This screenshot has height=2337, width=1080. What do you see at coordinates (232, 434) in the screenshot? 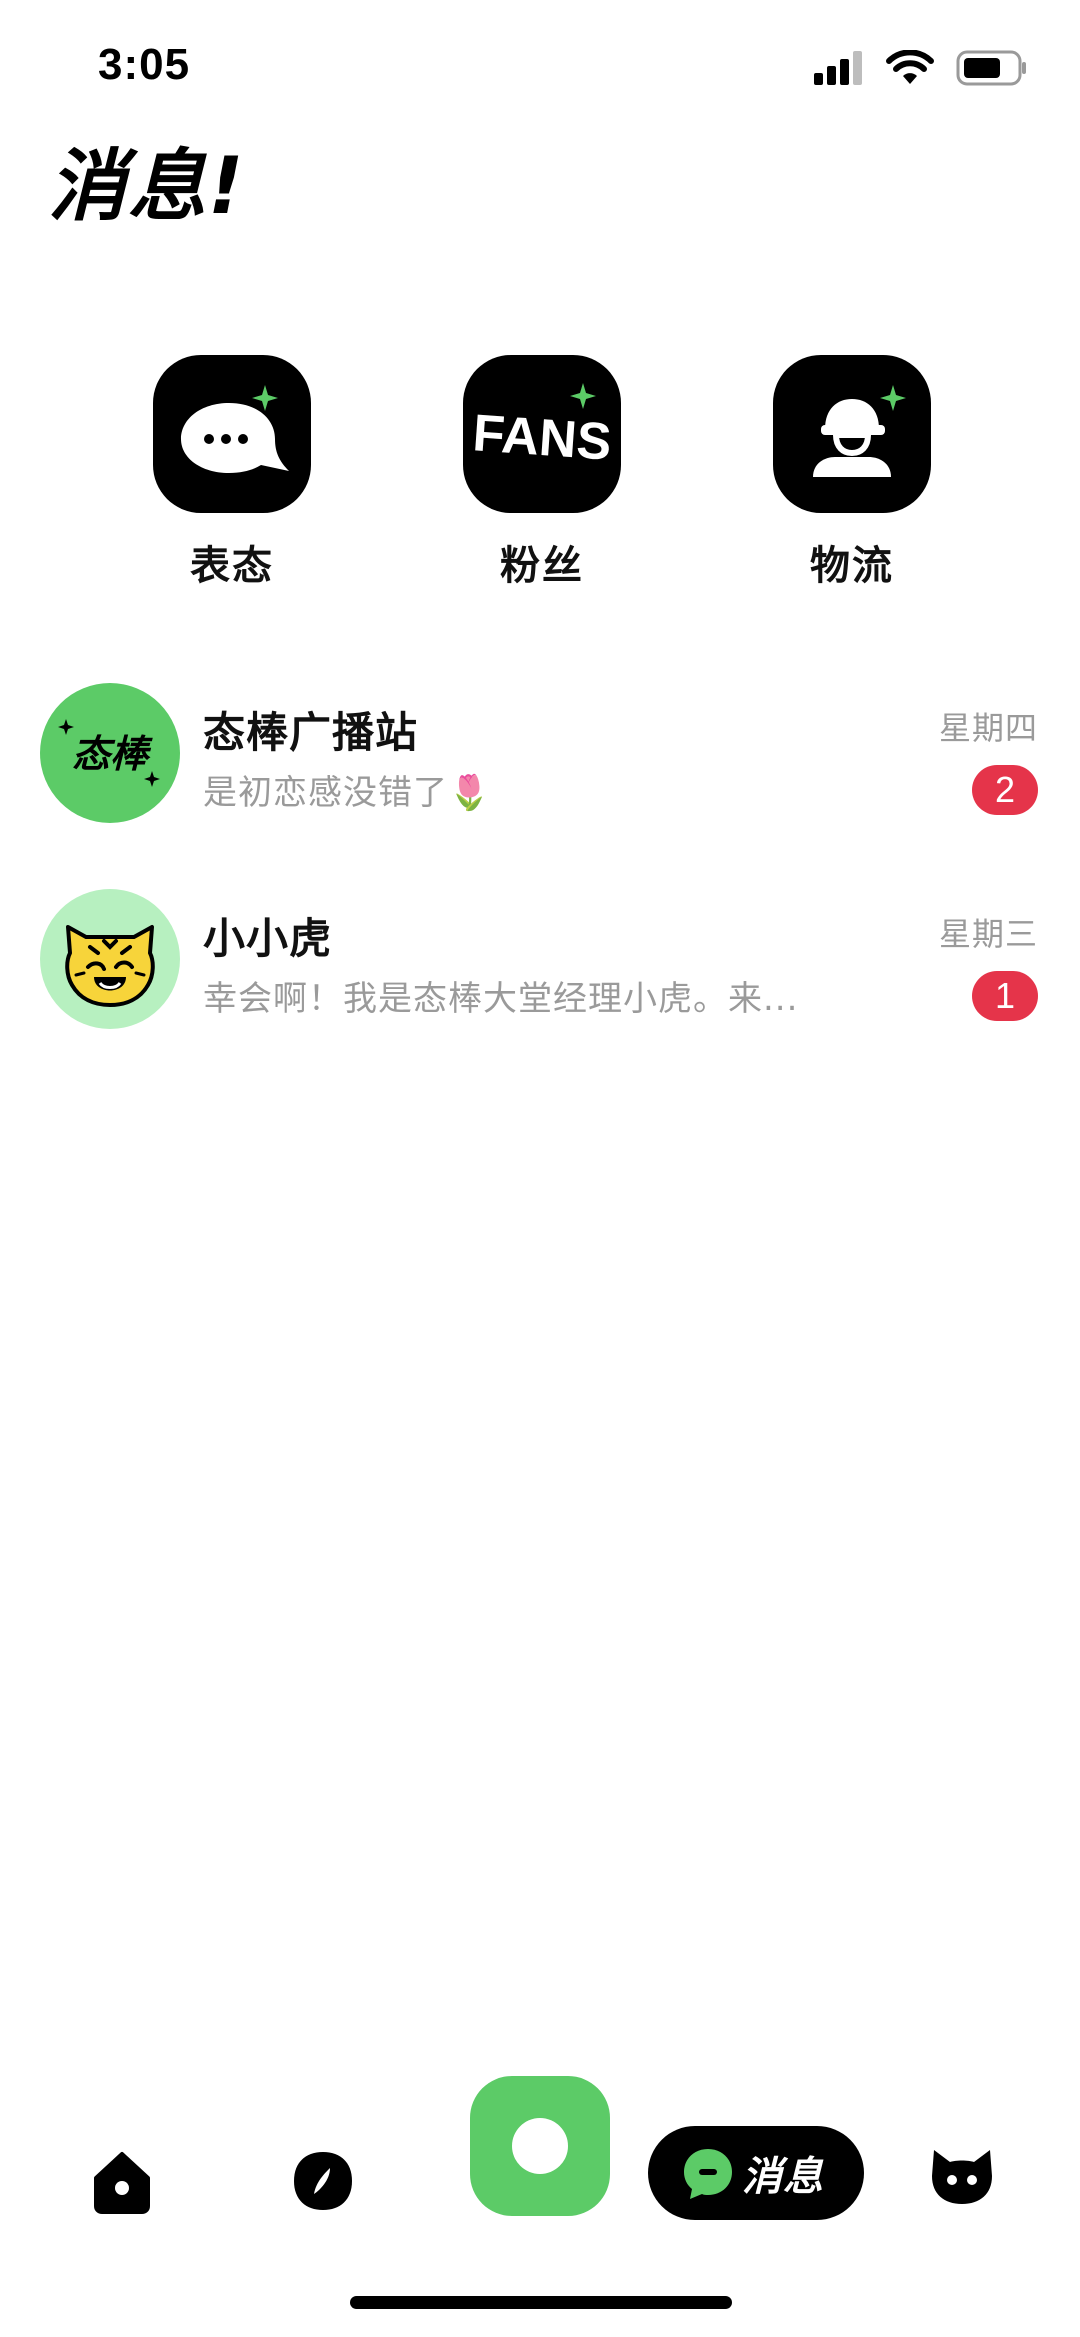
I see `chat-bubble-icon` at bounding box center [232, 434].